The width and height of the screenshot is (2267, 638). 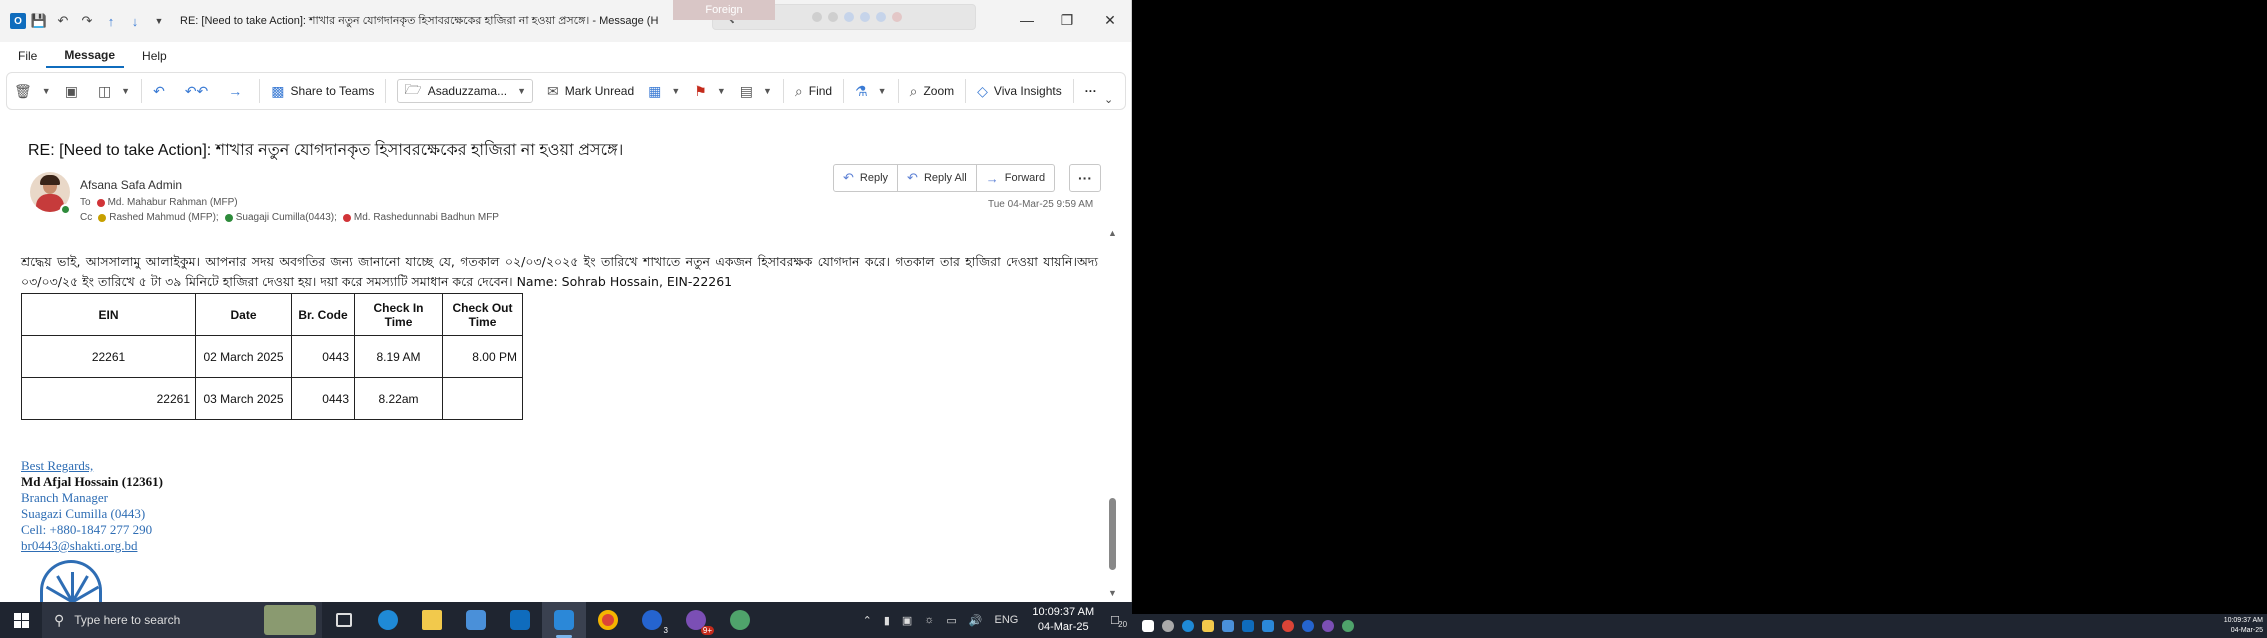 What do you see at coordinates (951, 620) in the screenshot?
I see `battery-icon: ▭` at bounding box center [951, 620].